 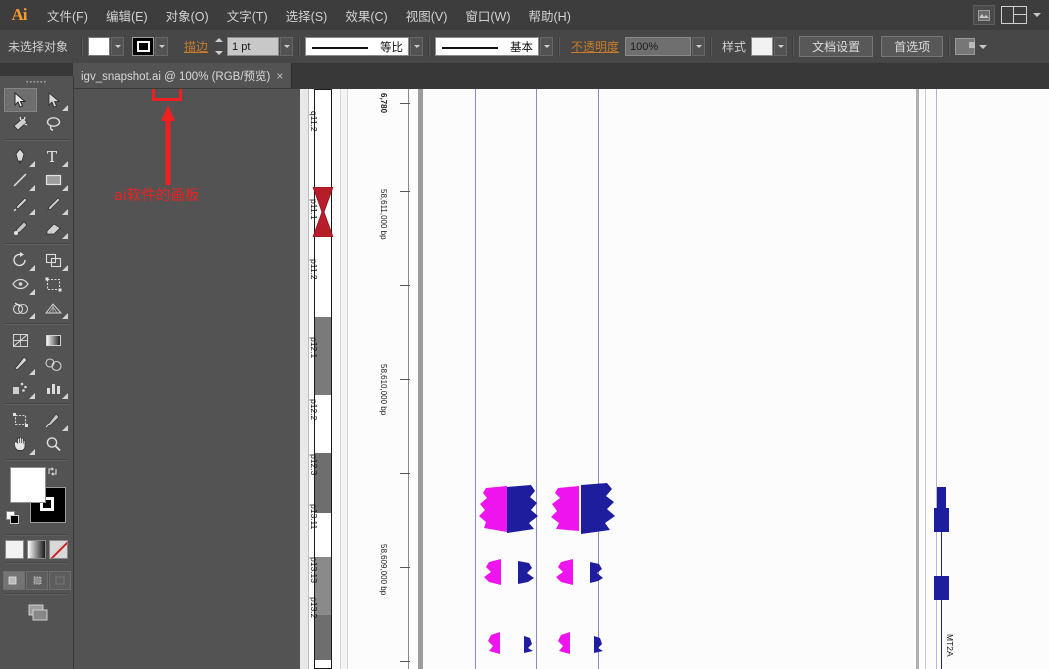 What do you see at coordinates (20, 388) in the screenshot?
I see `symbol-sprayer-tool` at bounding box center [20, 388].